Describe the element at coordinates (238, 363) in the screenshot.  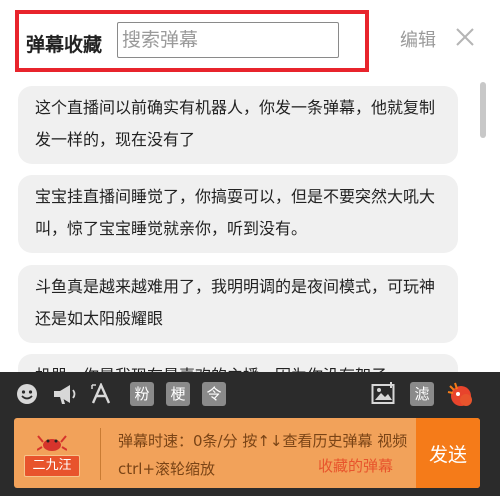
I see `danmaku-item: 机器，你是我现在最喜欢的主播，因为你没有架子` at that location.